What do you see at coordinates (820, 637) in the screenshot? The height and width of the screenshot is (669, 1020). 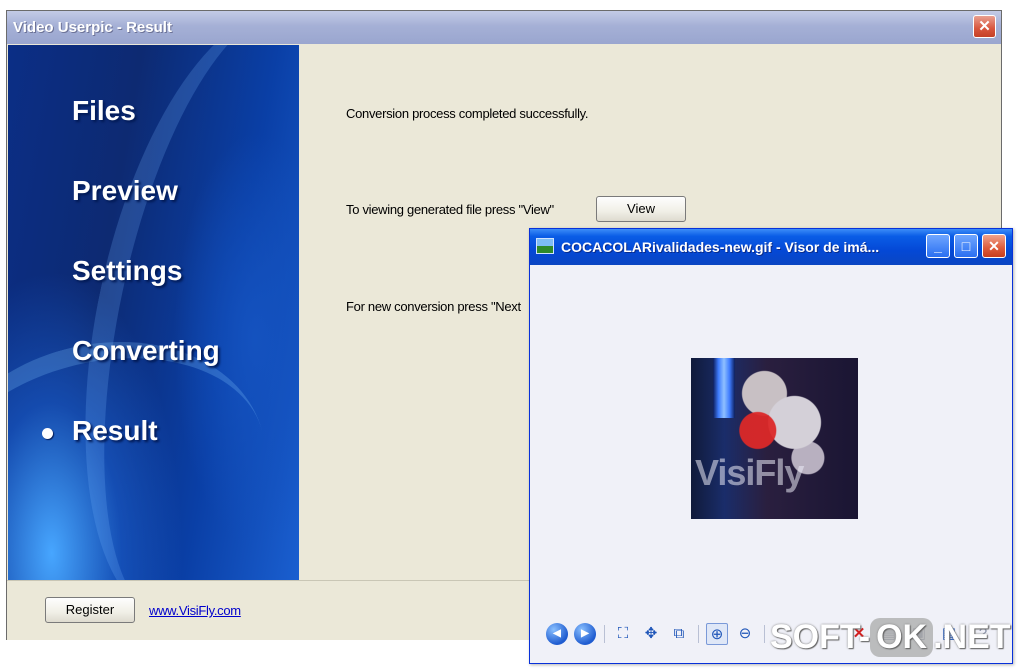 I see `watermark-prefix: SOFT-` at bounding box center [820, 637].